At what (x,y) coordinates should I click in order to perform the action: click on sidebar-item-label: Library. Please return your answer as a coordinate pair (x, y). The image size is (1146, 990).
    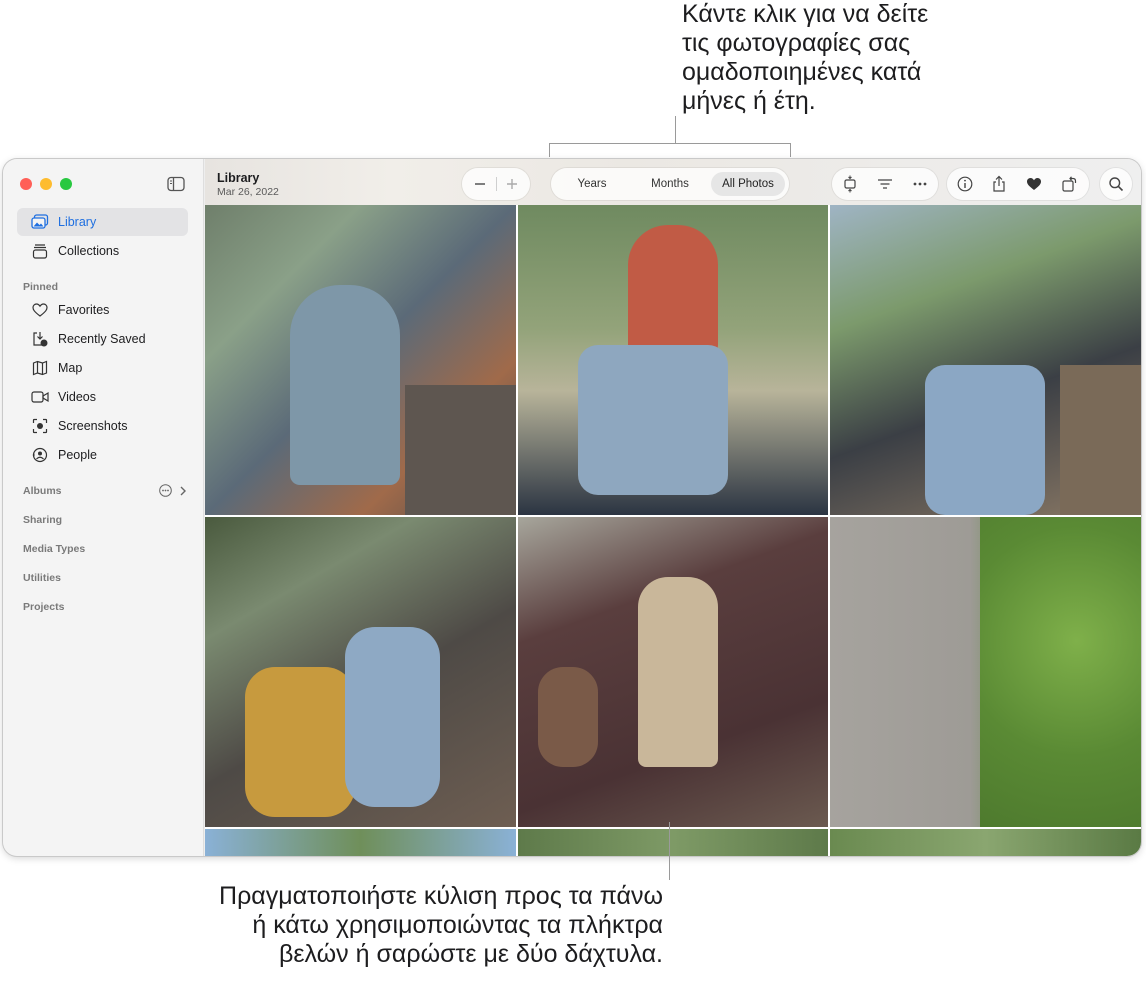
    Looking at the image, I should click on (77, 222).